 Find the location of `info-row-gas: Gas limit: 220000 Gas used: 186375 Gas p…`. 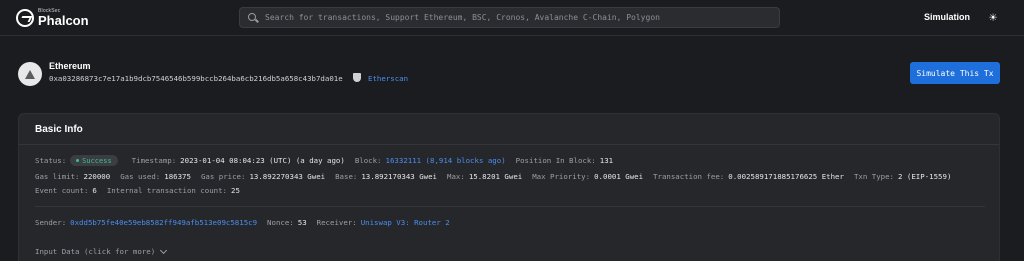

info-row-gas: Gas limit: 220000 Gas used: 186375 Gas p… is located at coordinates (493, 176).